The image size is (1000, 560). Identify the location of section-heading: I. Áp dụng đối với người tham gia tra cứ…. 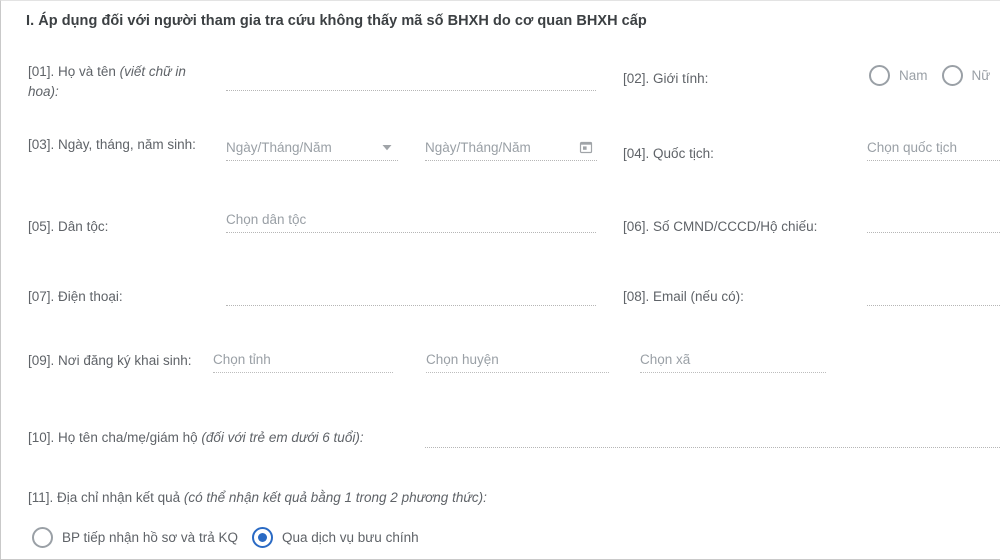
(336, 21).